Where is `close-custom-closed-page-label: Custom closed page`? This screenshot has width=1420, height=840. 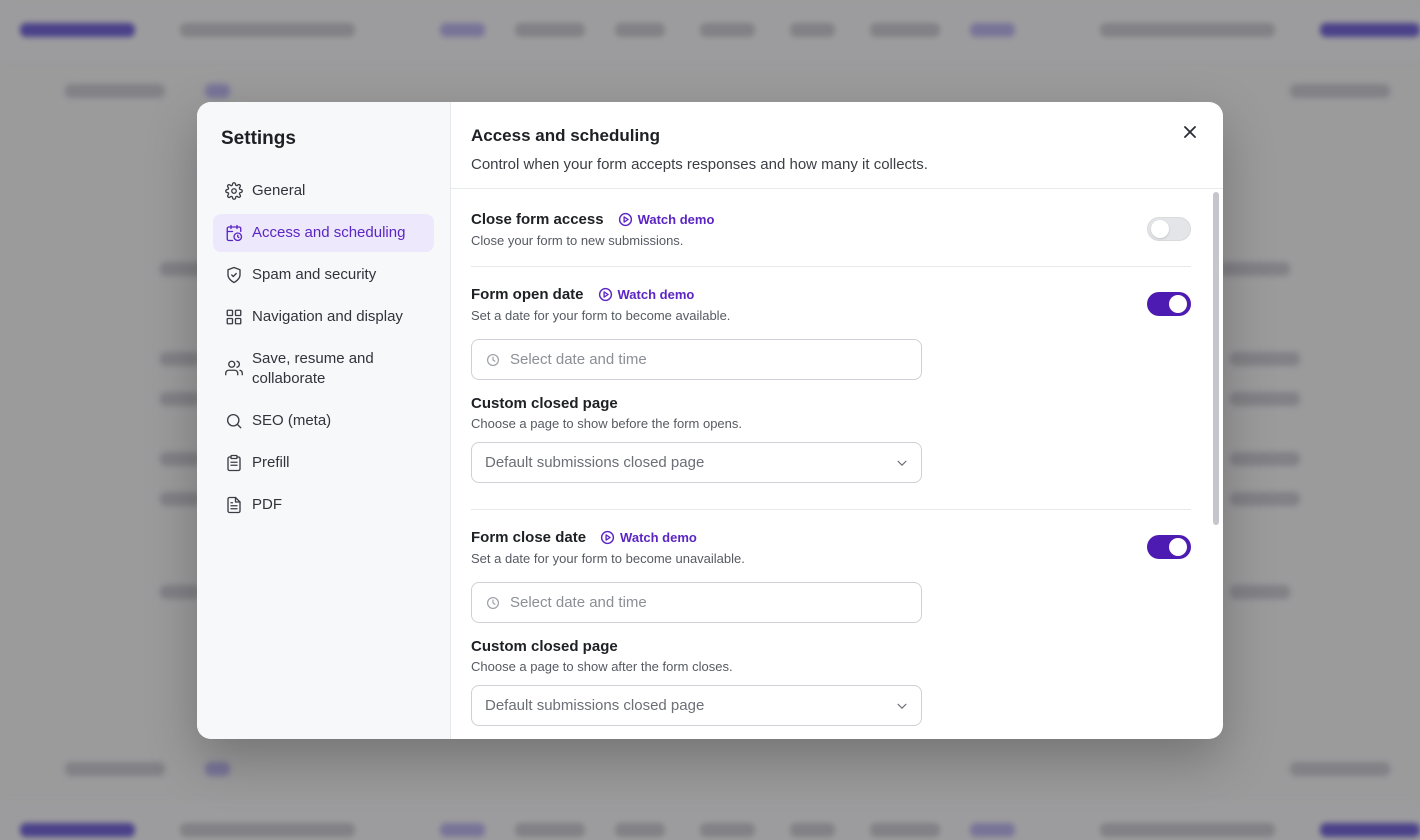
close-custom-closed-page-label: Custom closed page is located at coordinates (544, 646).